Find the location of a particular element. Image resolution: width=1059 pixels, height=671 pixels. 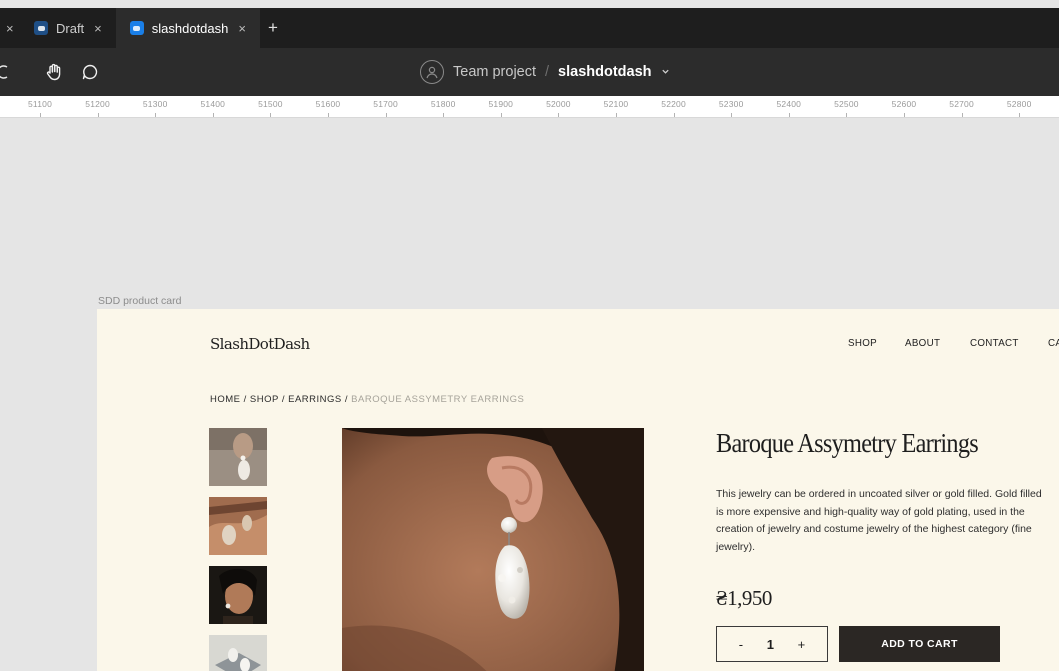

hand-tool-icon is located at coordinates (54, 72).